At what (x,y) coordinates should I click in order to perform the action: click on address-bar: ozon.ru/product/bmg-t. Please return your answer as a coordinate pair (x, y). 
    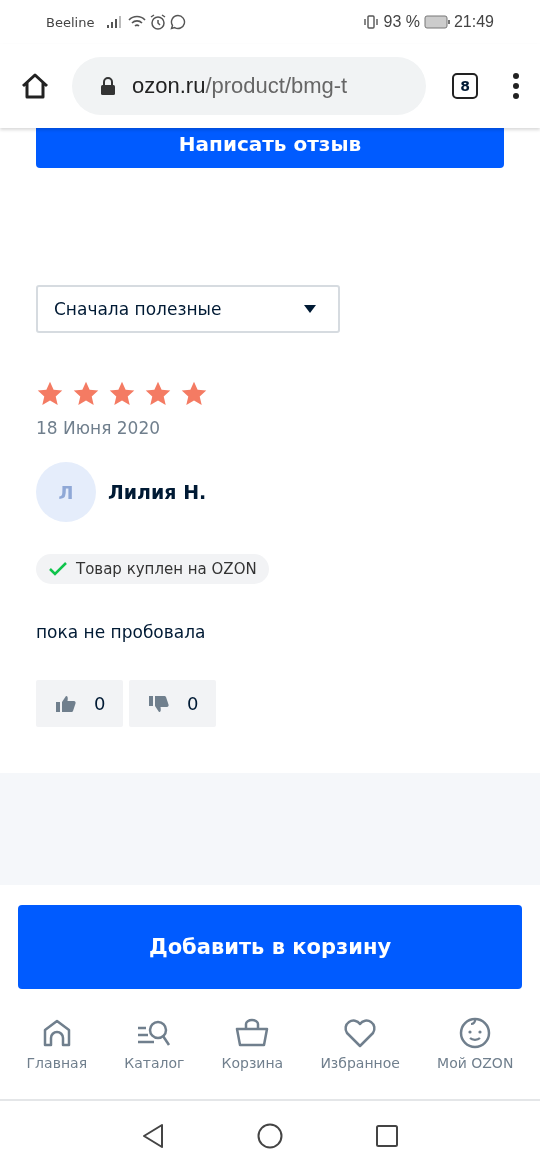
    Looking at the image, I should click on (249, 86).